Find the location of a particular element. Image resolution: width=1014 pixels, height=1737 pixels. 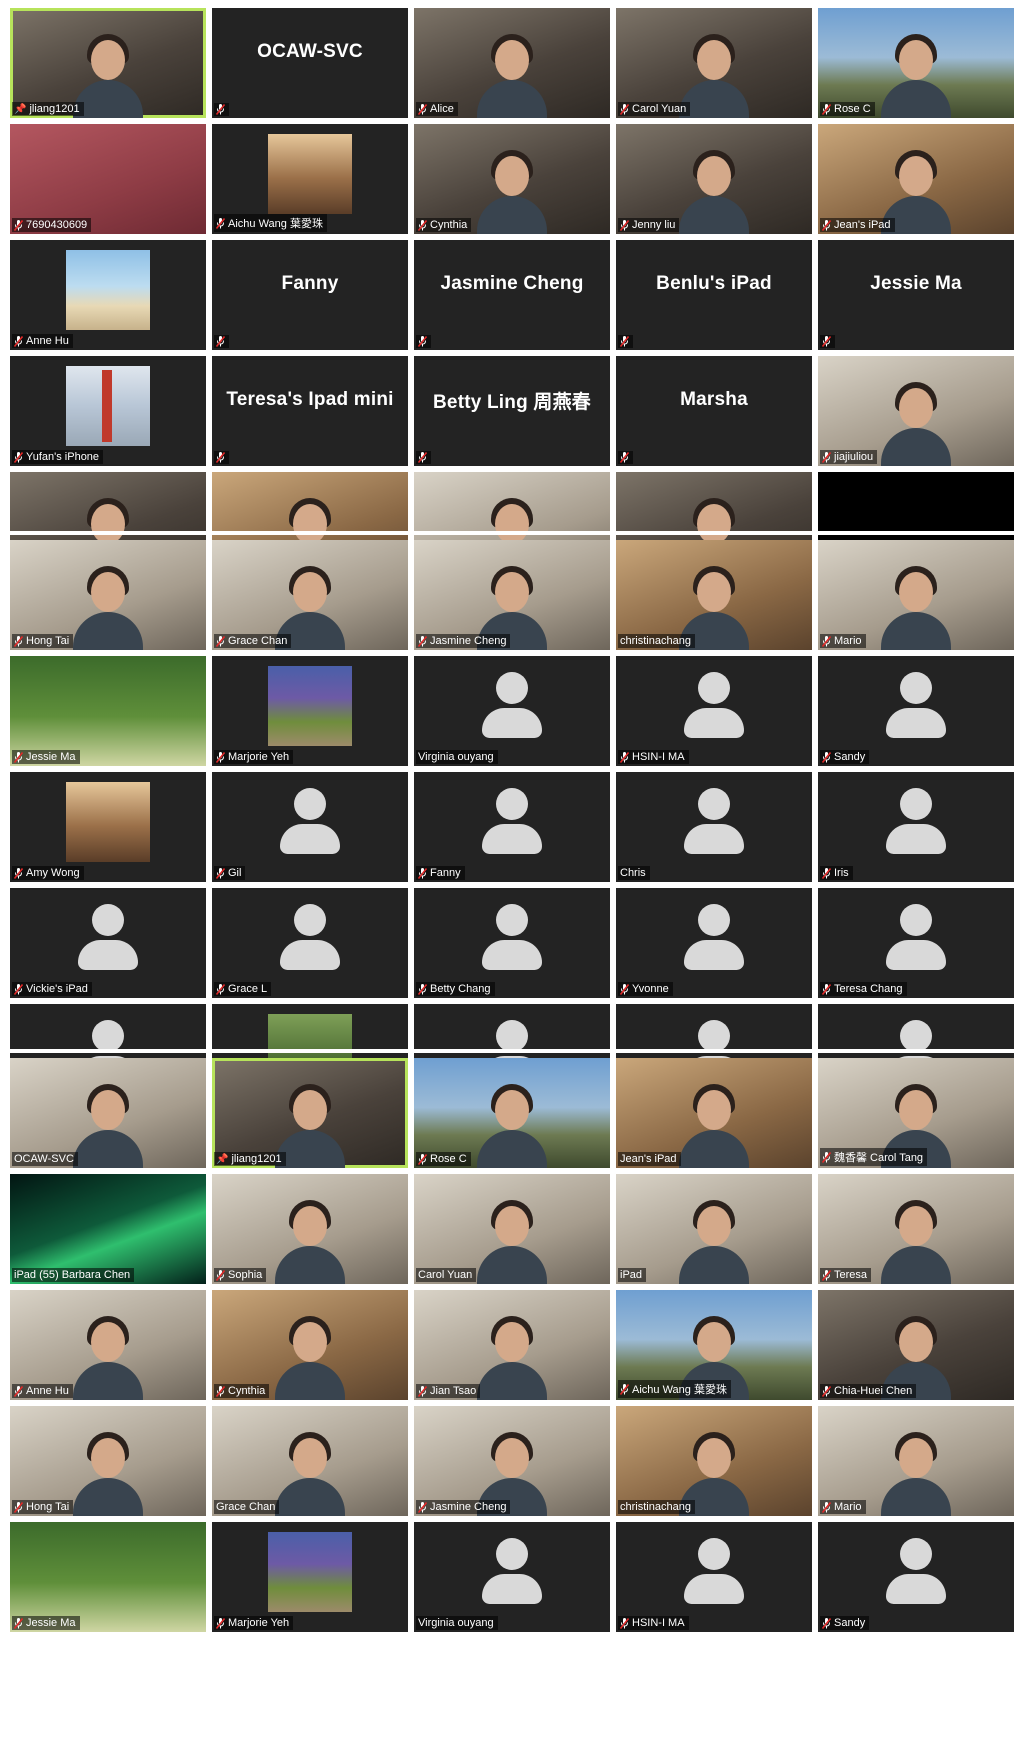

participant-tile: Yufan's iPhone is located at coordinates (108, 411).